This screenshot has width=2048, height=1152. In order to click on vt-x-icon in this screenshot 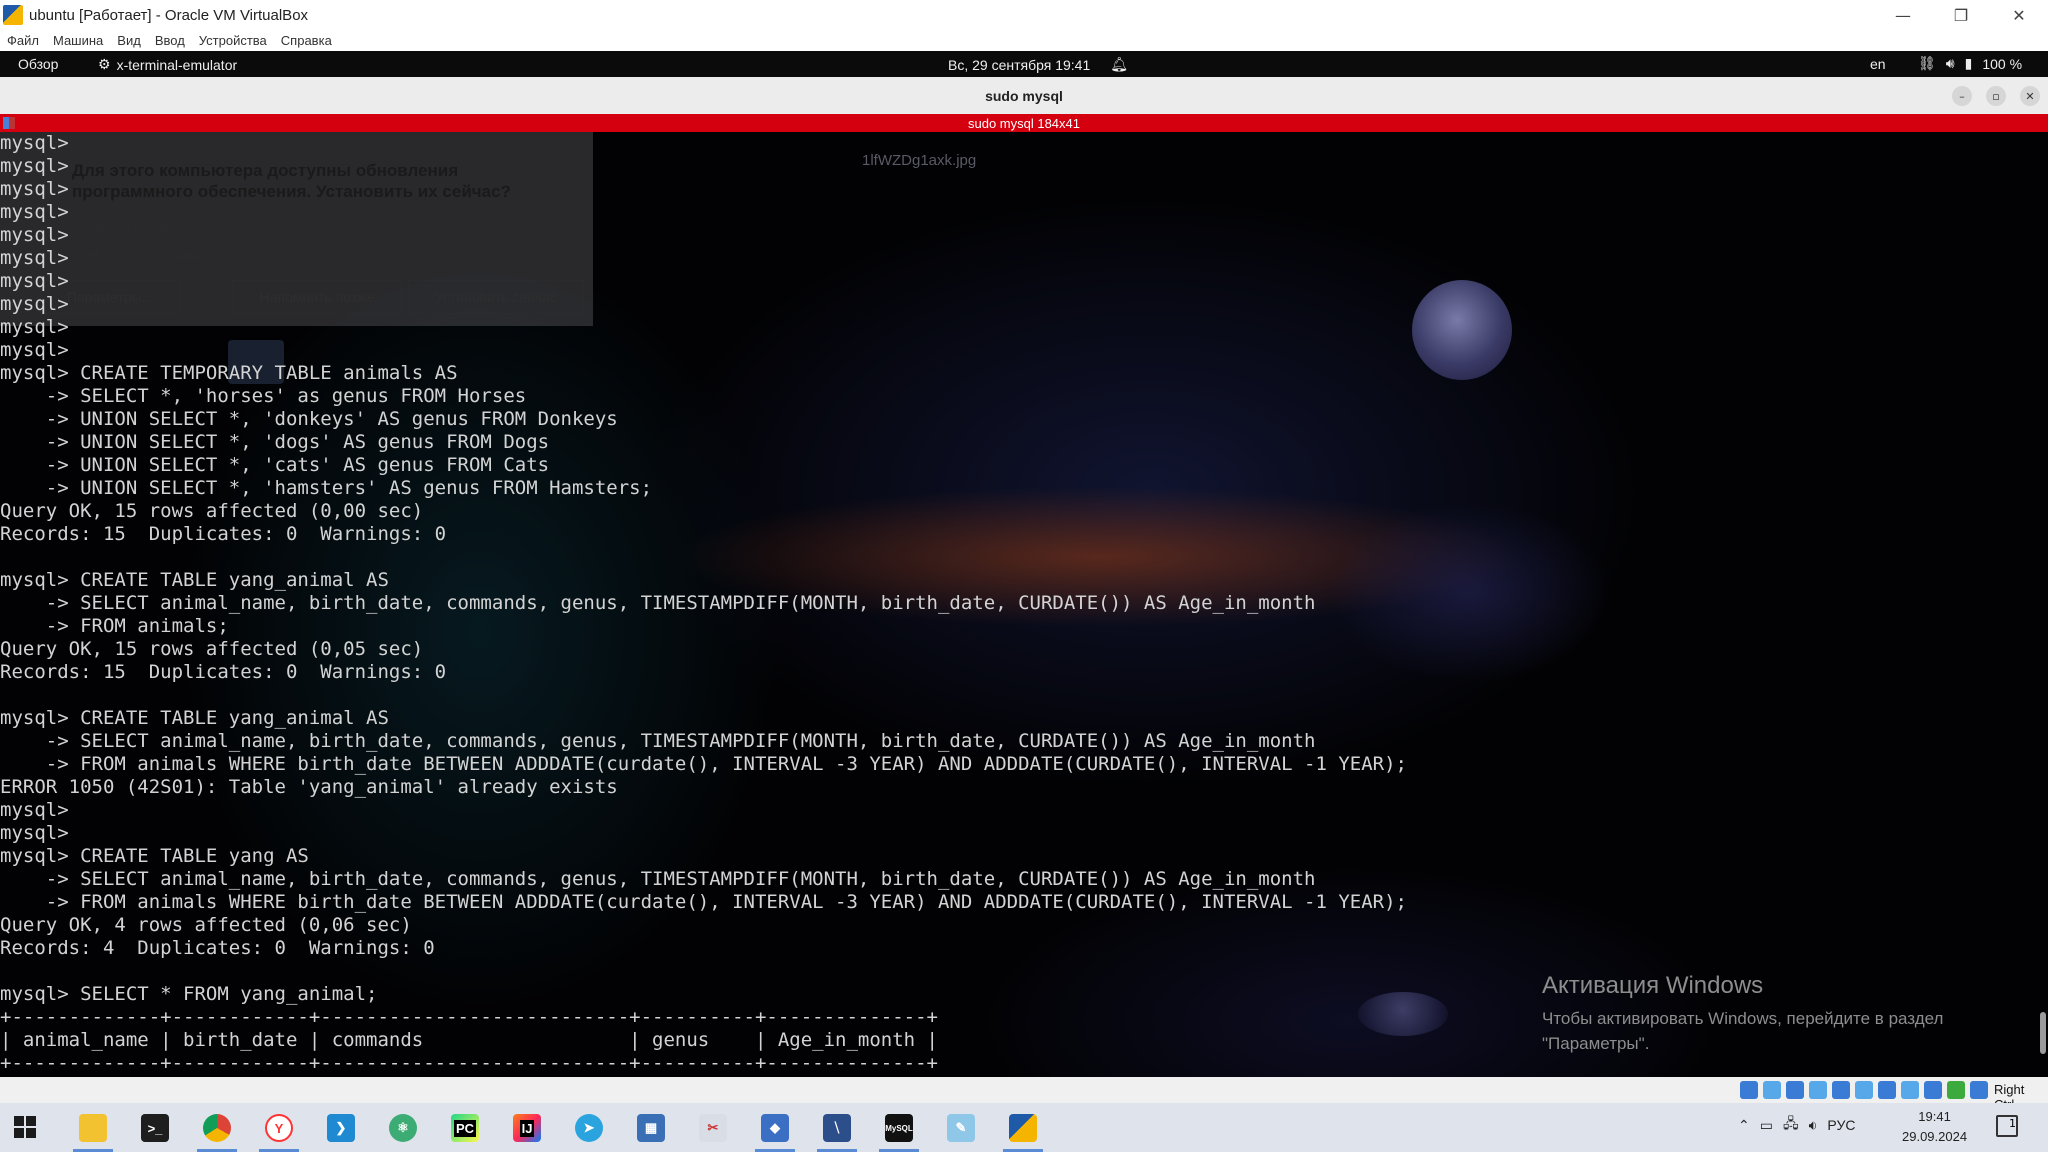, I will do `click(1933, 1090)`.